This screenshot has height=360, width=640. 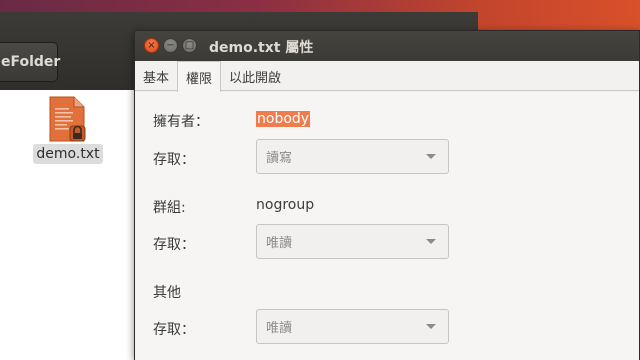 What do you see at coordinates (169, 208) in the screenshot?
I see `group-label: 群組:` at bounding box center [169, 208].